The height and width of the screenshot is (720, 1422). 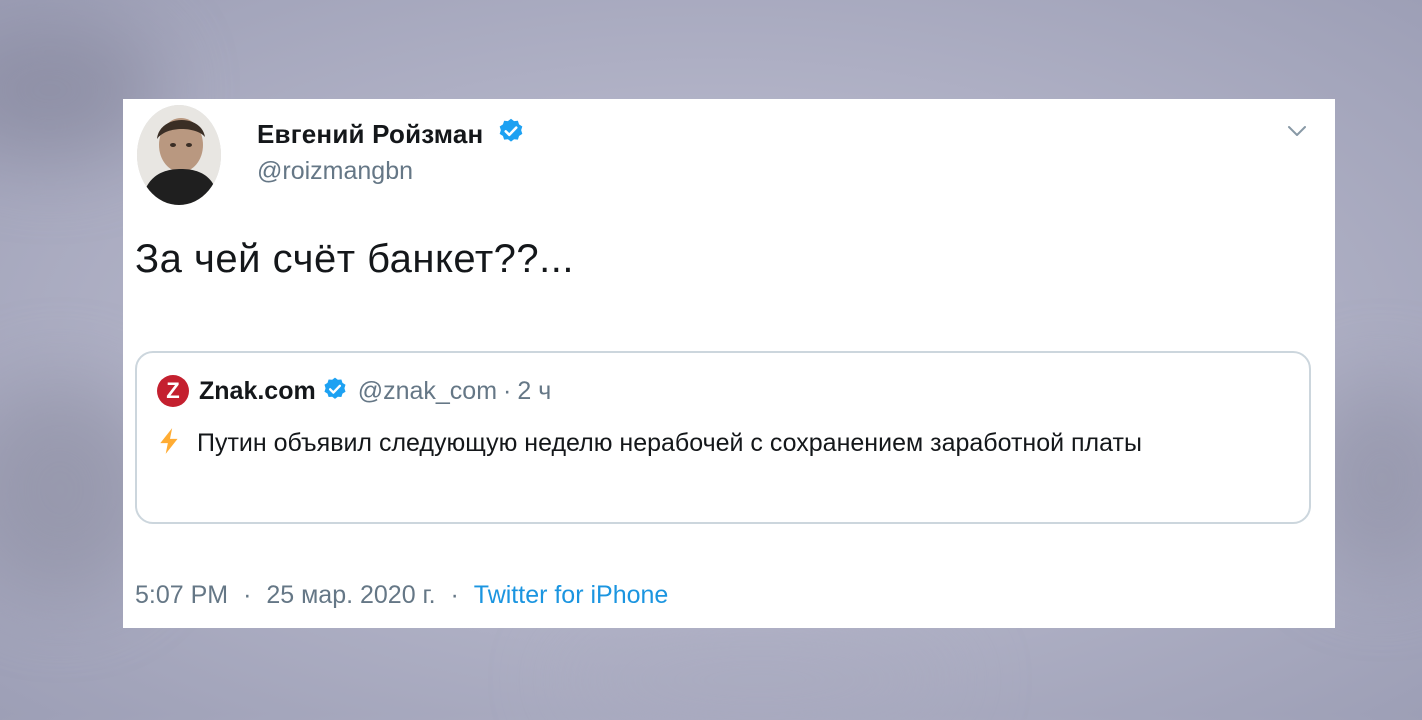 I want to click on author-name: Евгений Ройзман, so click(x=370, y=134).